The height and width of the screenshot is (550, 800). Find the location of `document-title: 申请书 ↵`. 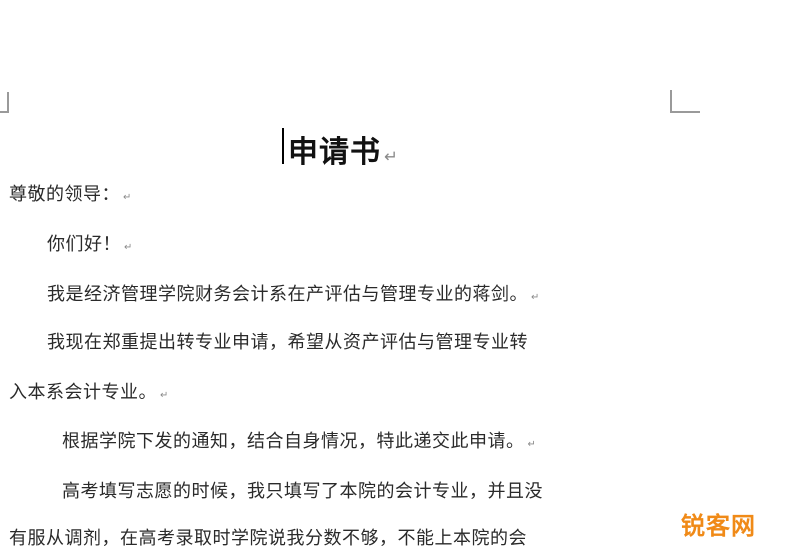

document-title: 申请书 ↵ is located at coordinates (343, 149).